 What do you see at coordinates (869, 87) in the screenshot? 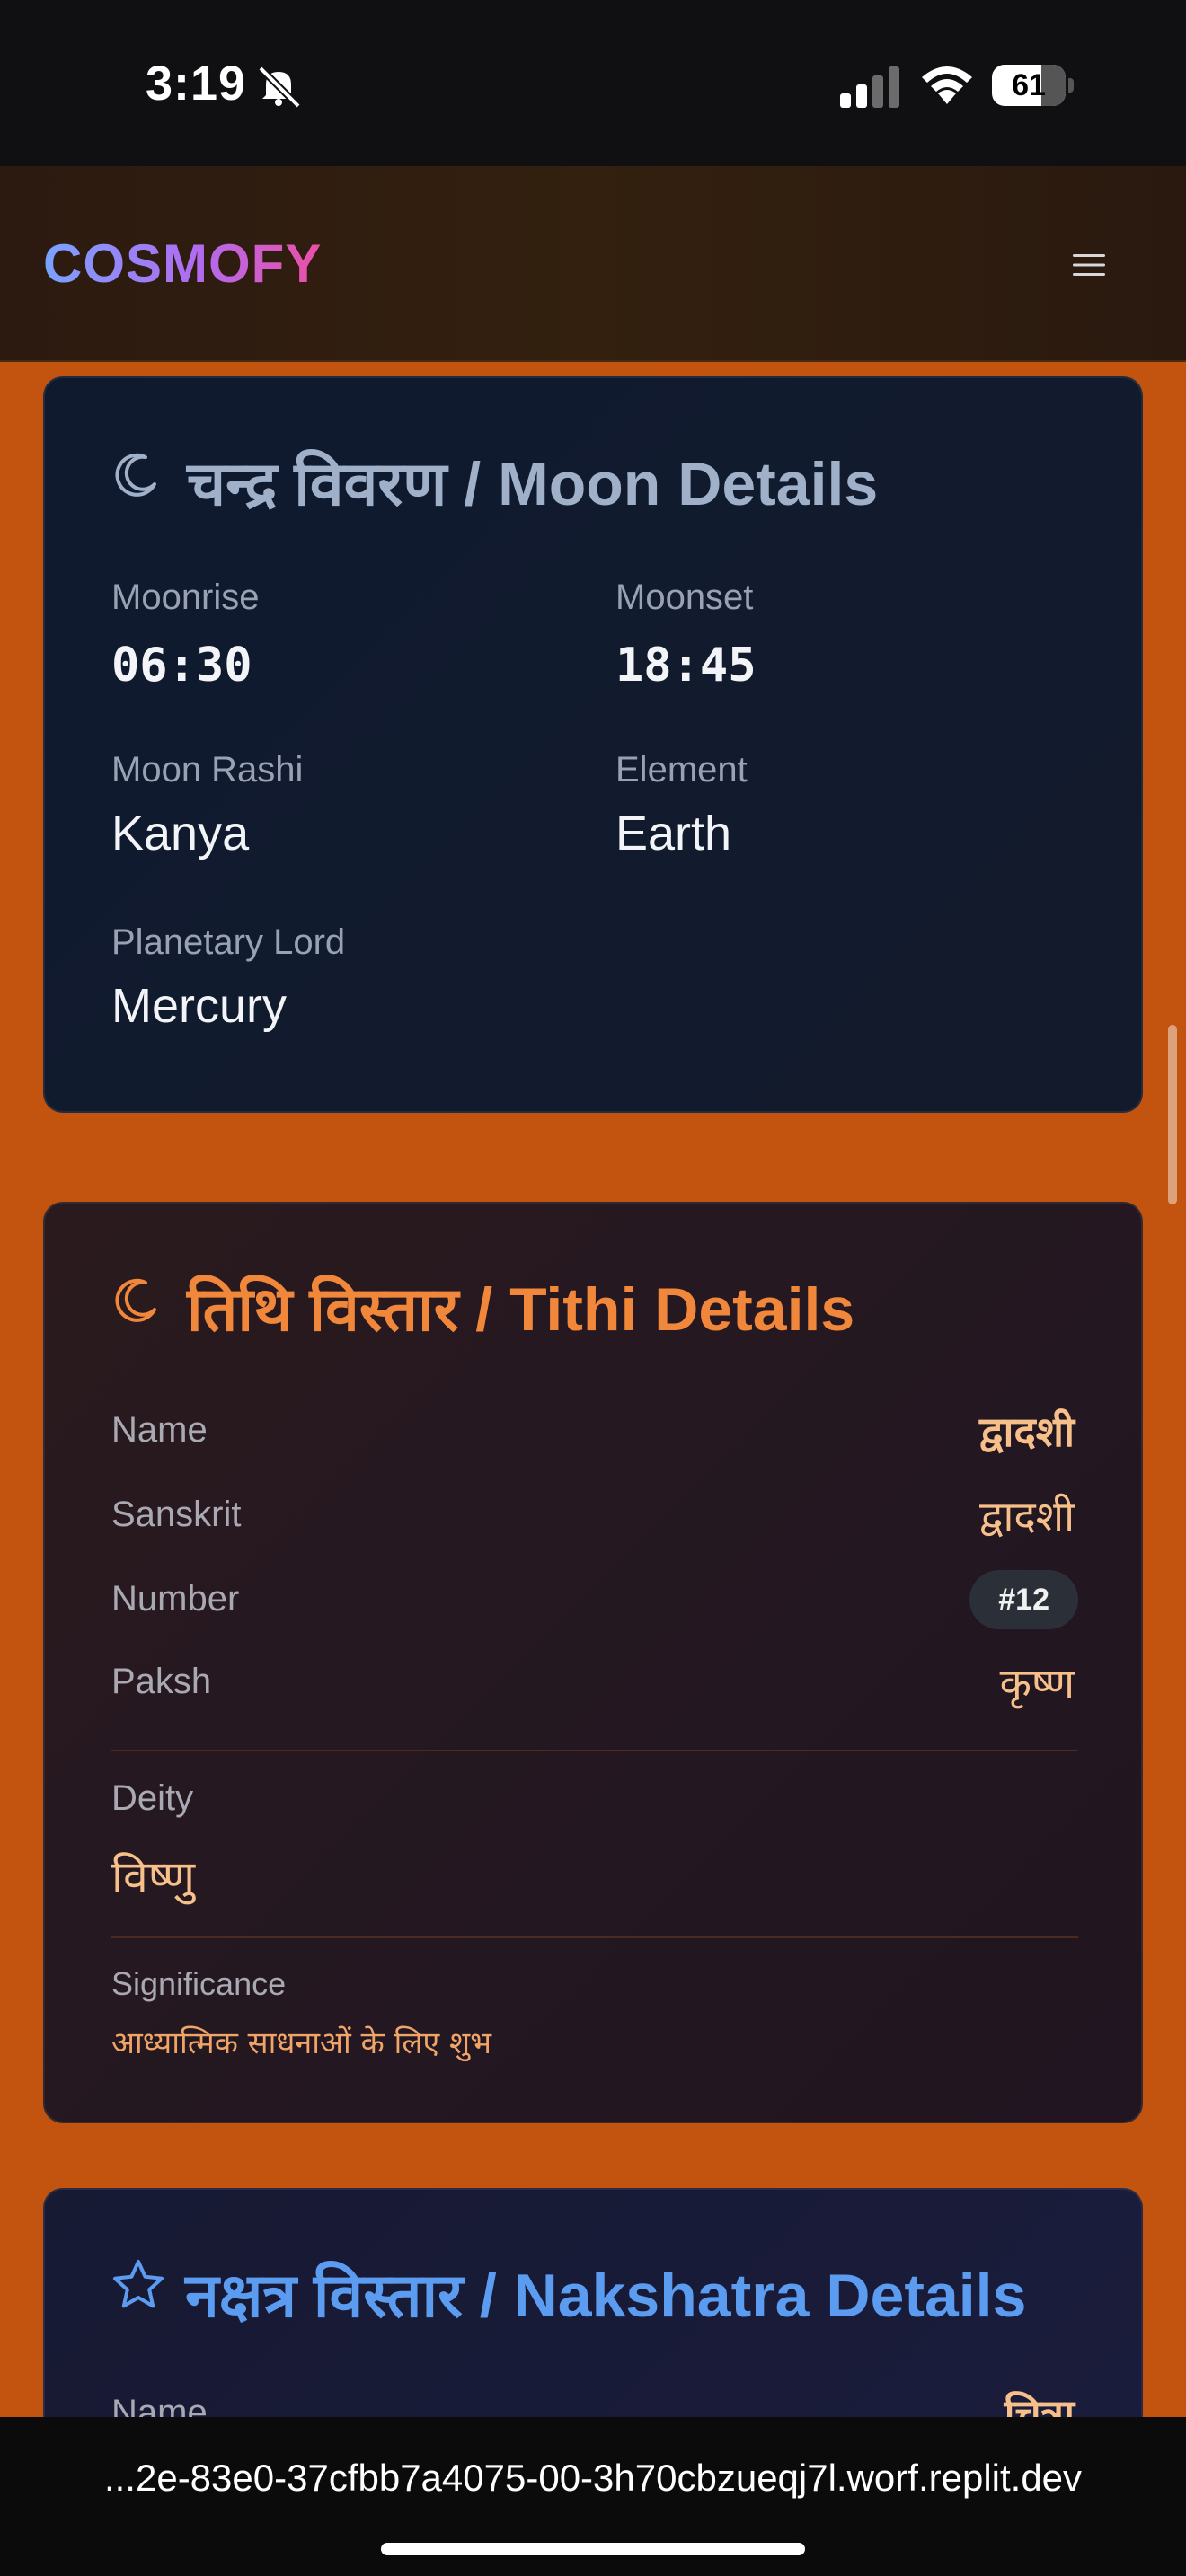
I see `cellular-signal-icon` at bounding box center [869, 87].